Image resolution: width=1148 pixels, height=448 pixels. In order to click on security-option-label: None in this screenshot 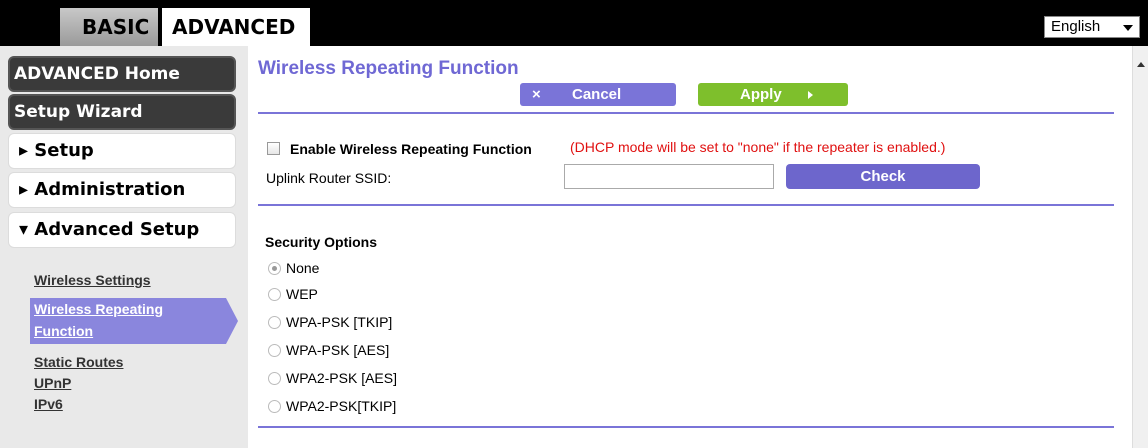, I will do `click(303, 268)`.